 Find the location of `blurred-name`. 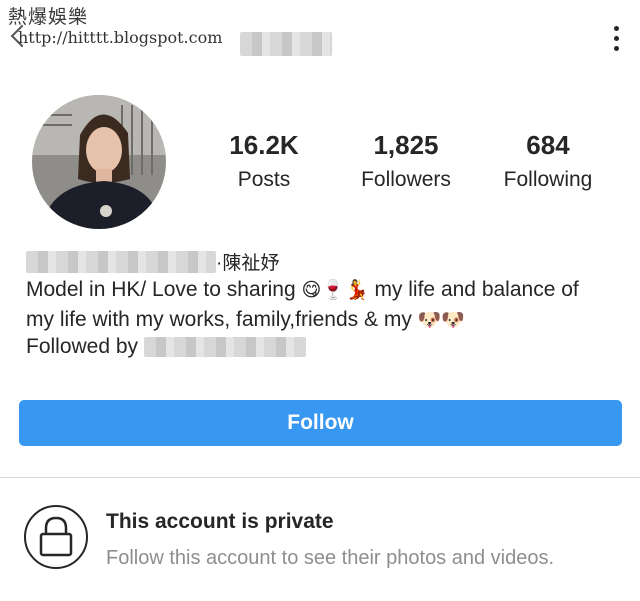

blurred-name is located at coordinates (121, 261).